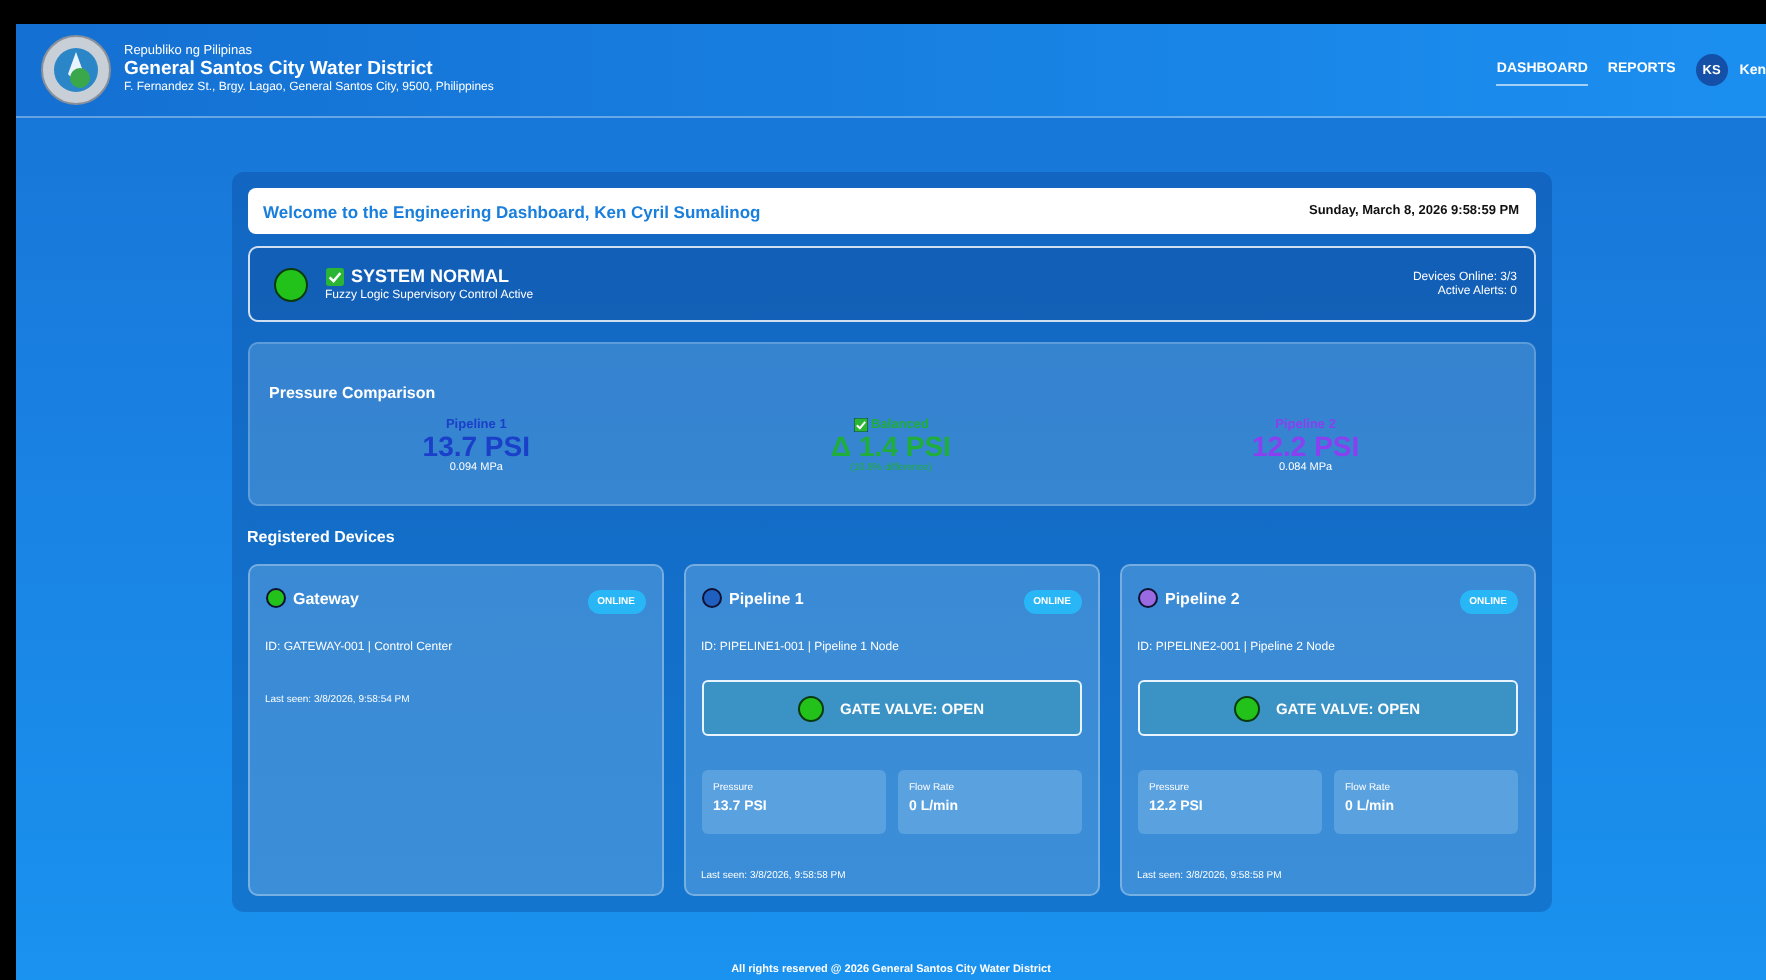 Image resolution: width=1766 pixels, height=980 pixels. I want to click on status-title: SYSTEM NORMAL, so click(430, 276).